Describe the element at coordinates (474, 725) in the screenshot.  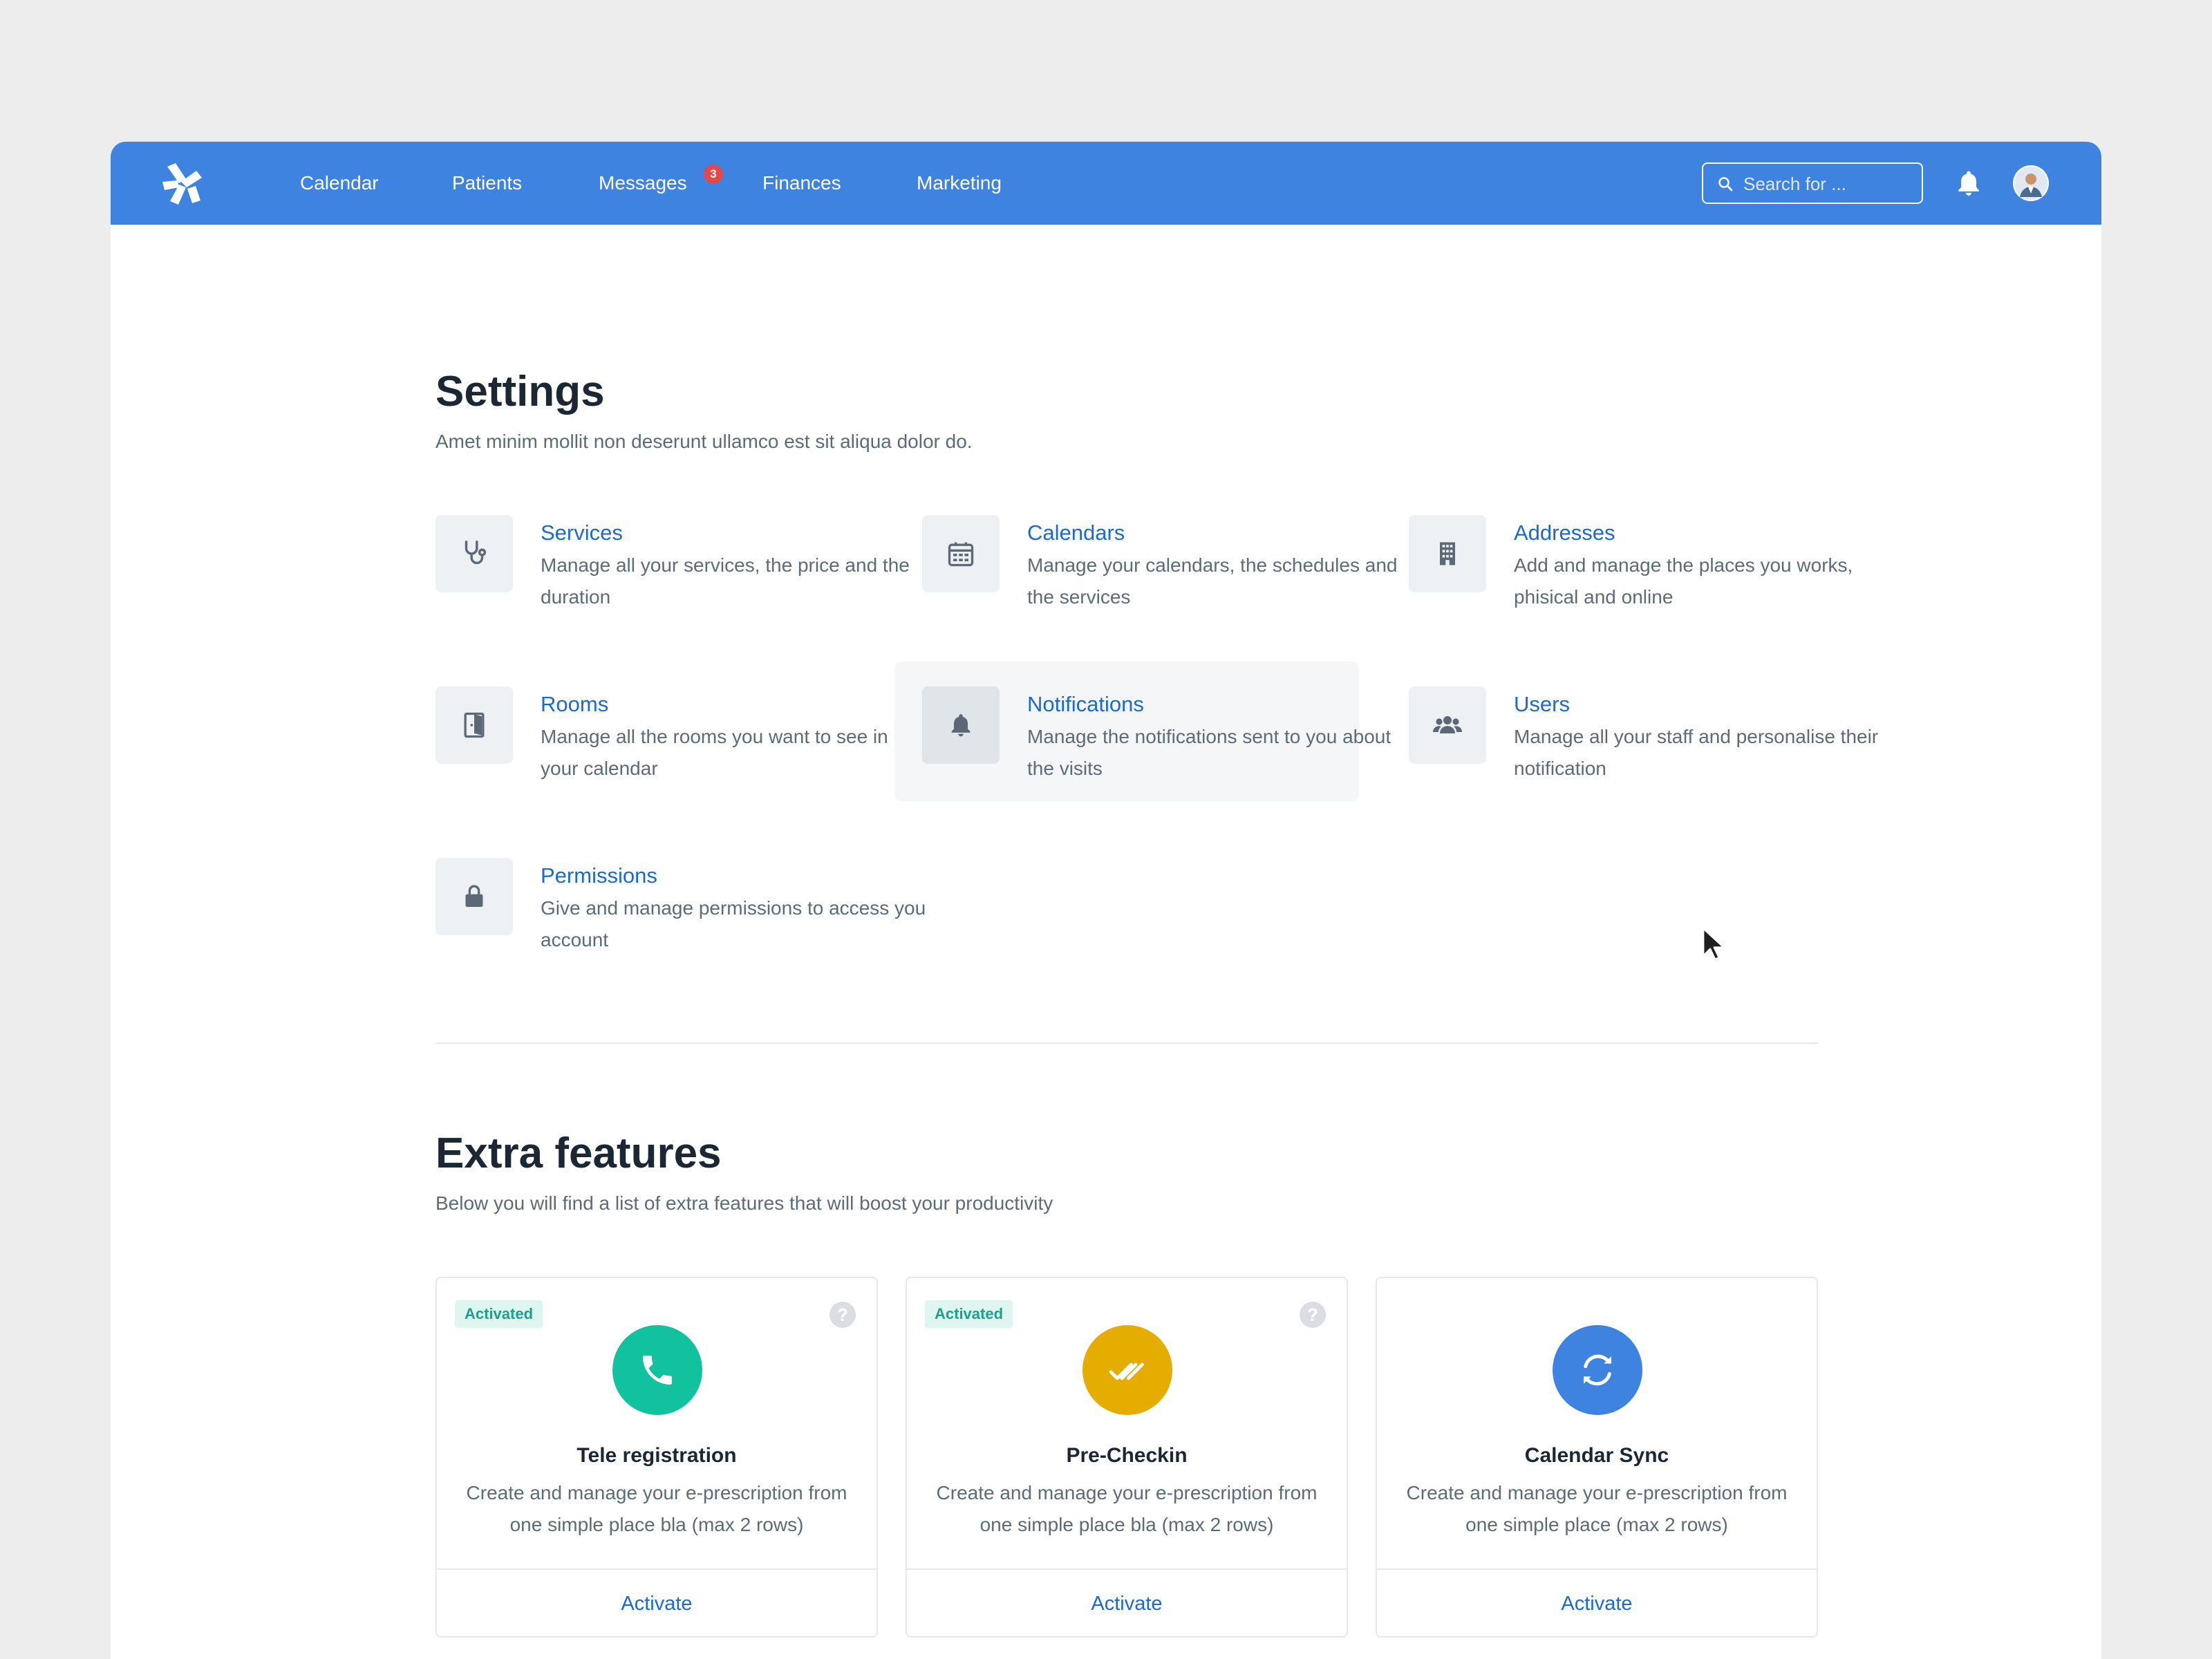
I see `door-icon` at that location.